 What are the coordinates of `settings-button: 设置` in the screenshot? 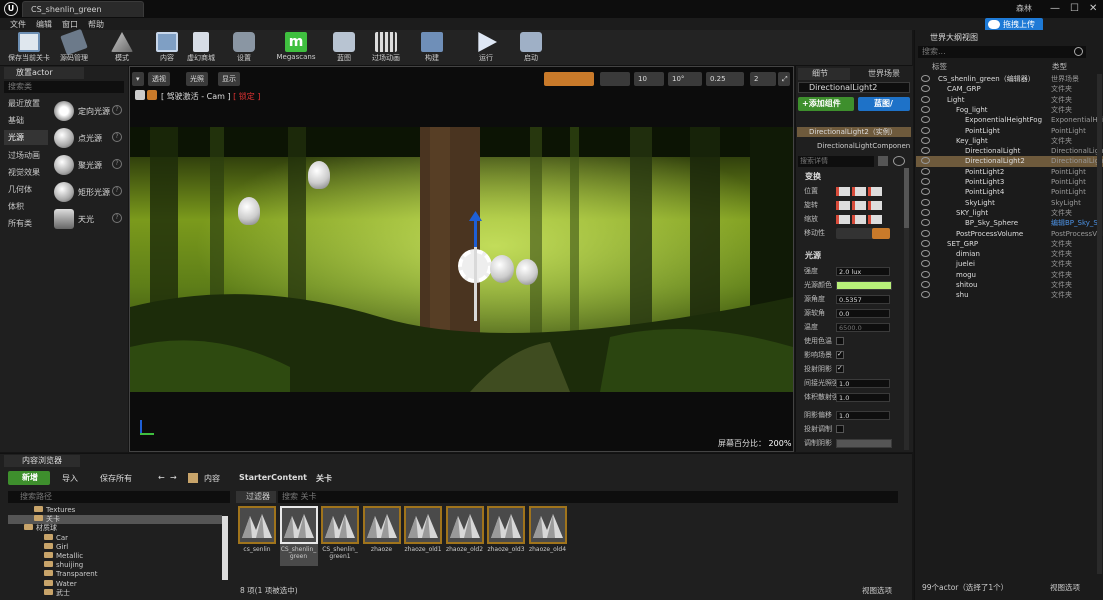 It's located at (244, 48).